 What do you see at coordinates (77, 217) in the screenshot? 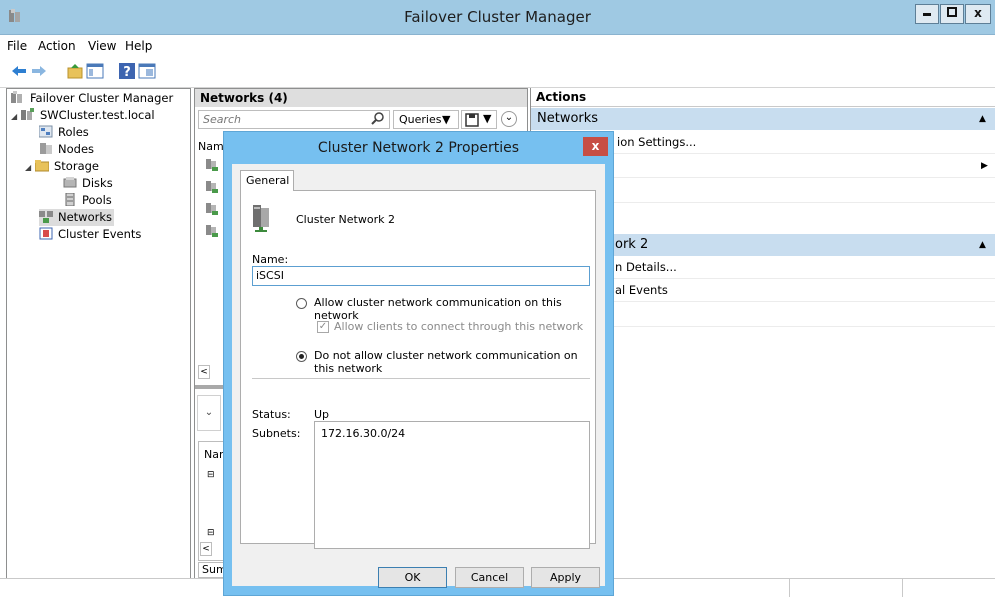
I see `tree-item-networks: Networks` at bounding box center [77, 217].